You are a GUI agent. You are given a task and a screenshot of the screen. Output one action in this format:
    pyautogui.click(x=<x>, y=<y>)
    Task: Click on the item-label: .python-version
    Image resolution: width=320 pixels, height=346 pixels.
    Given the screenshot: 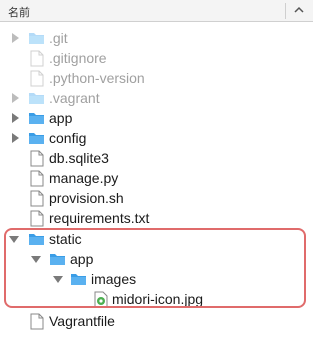 What is the action you would take?
    pyautogui.click(x=97, y=78)
    